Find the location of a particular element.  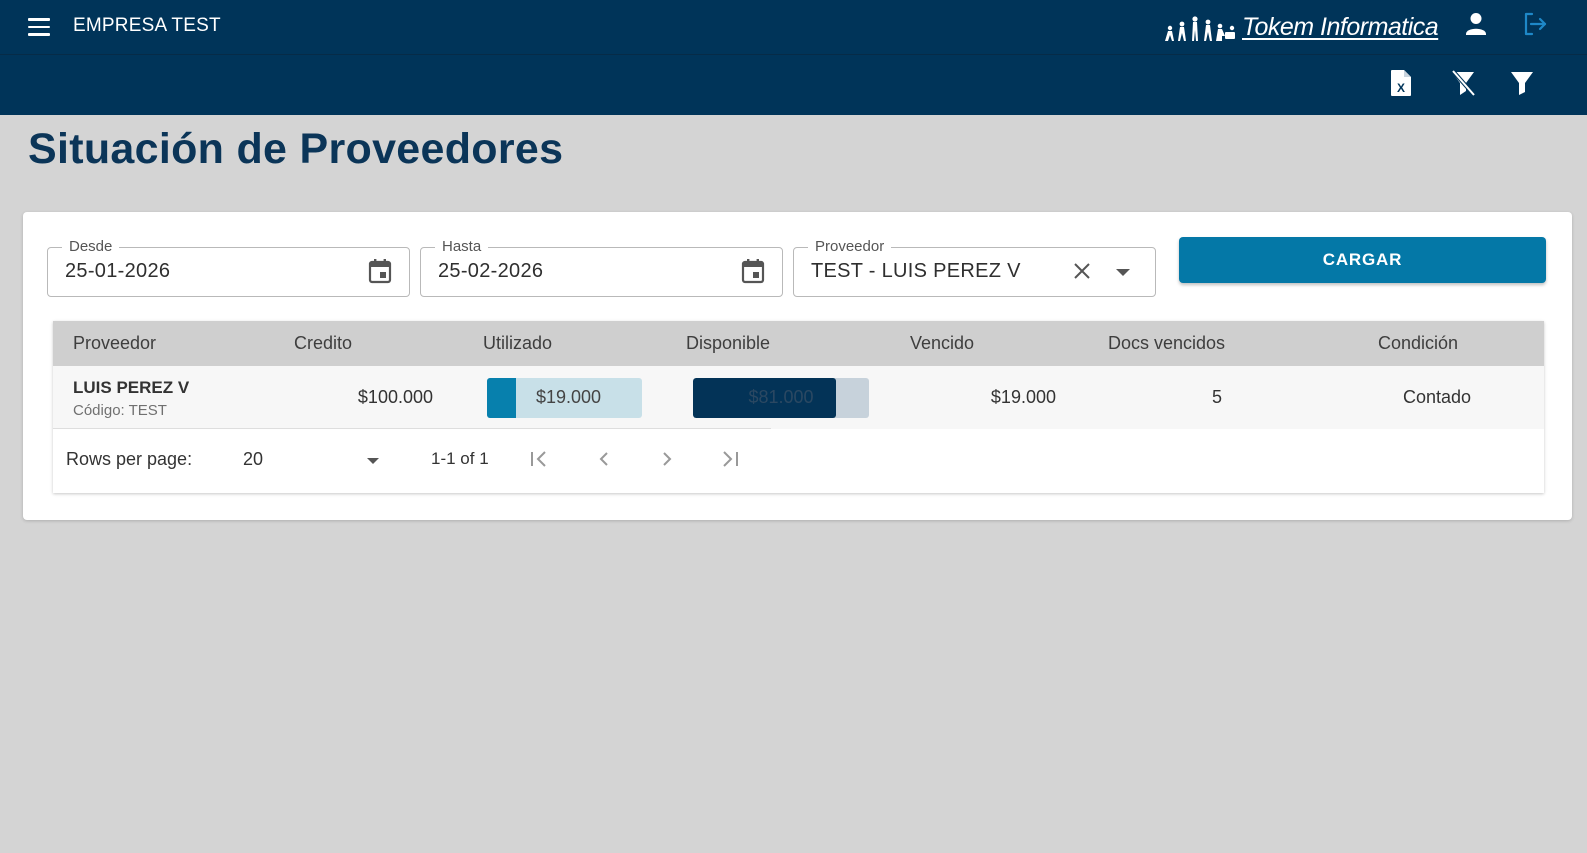

menu-icon is located at coordinates (43, 27).